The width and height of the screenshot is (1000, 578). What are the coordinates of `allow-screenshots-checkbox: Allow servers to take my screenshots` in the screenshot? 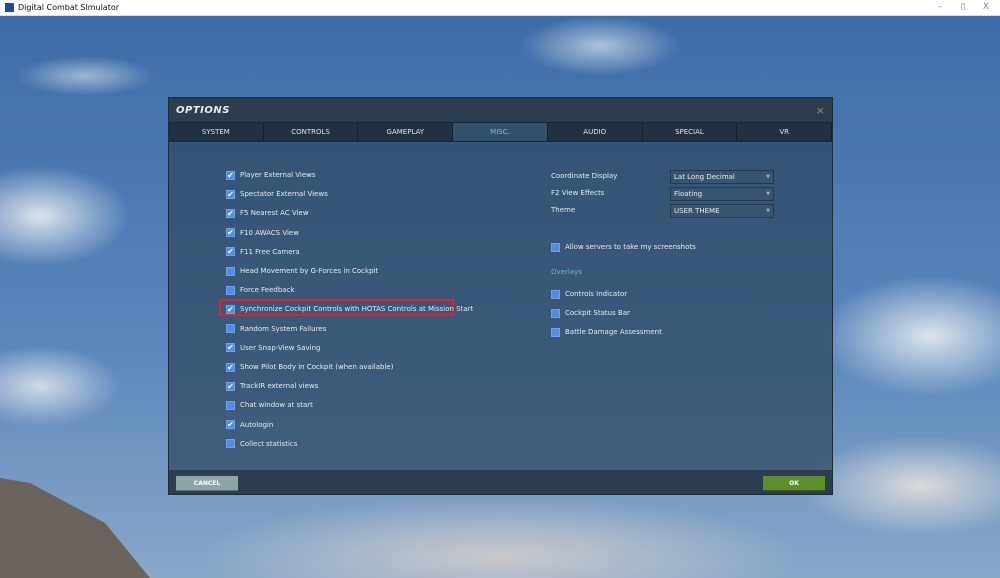 It's located at (623, 247).